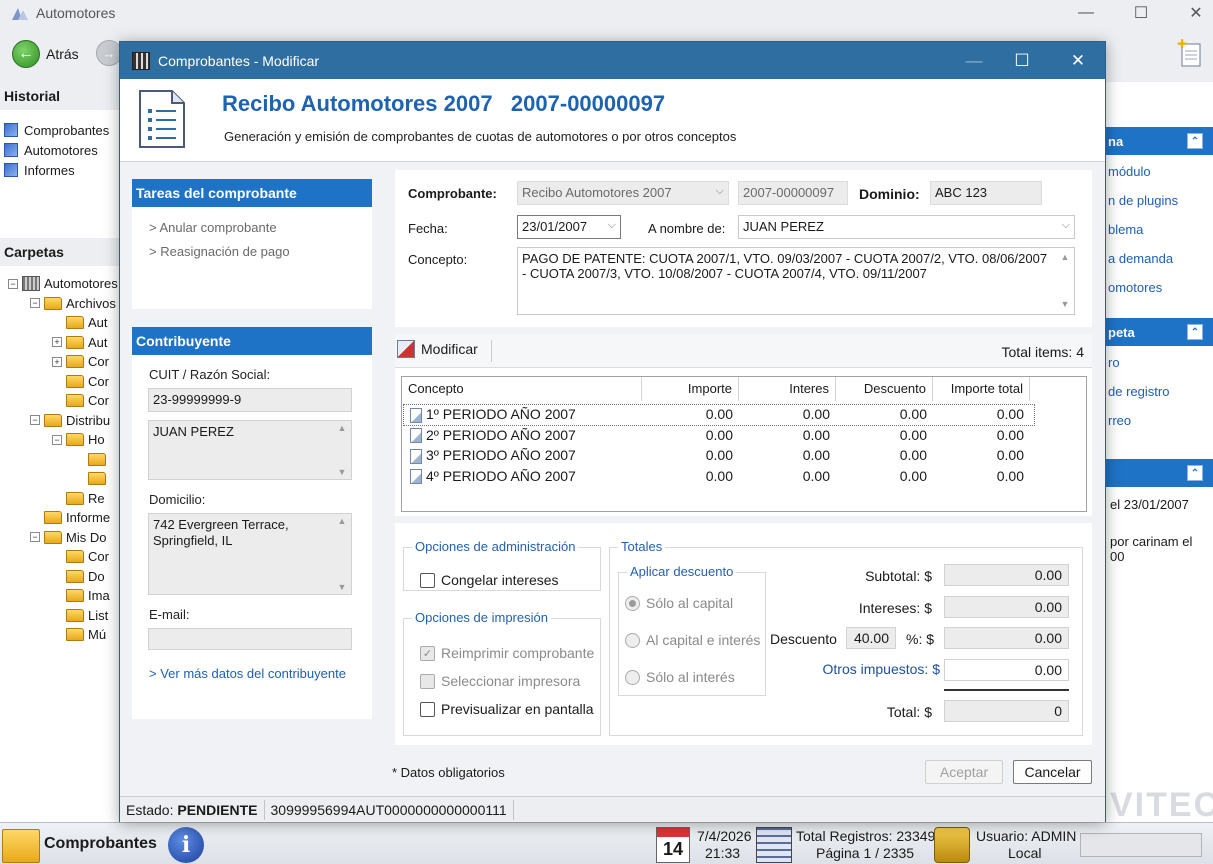 The image size is (1213, 864). What do you see at coordinates (252, 251) in the screenshot?
I see `reasignacion-pago-link: > Reasignación de pago` at bounding box center [252, 251].